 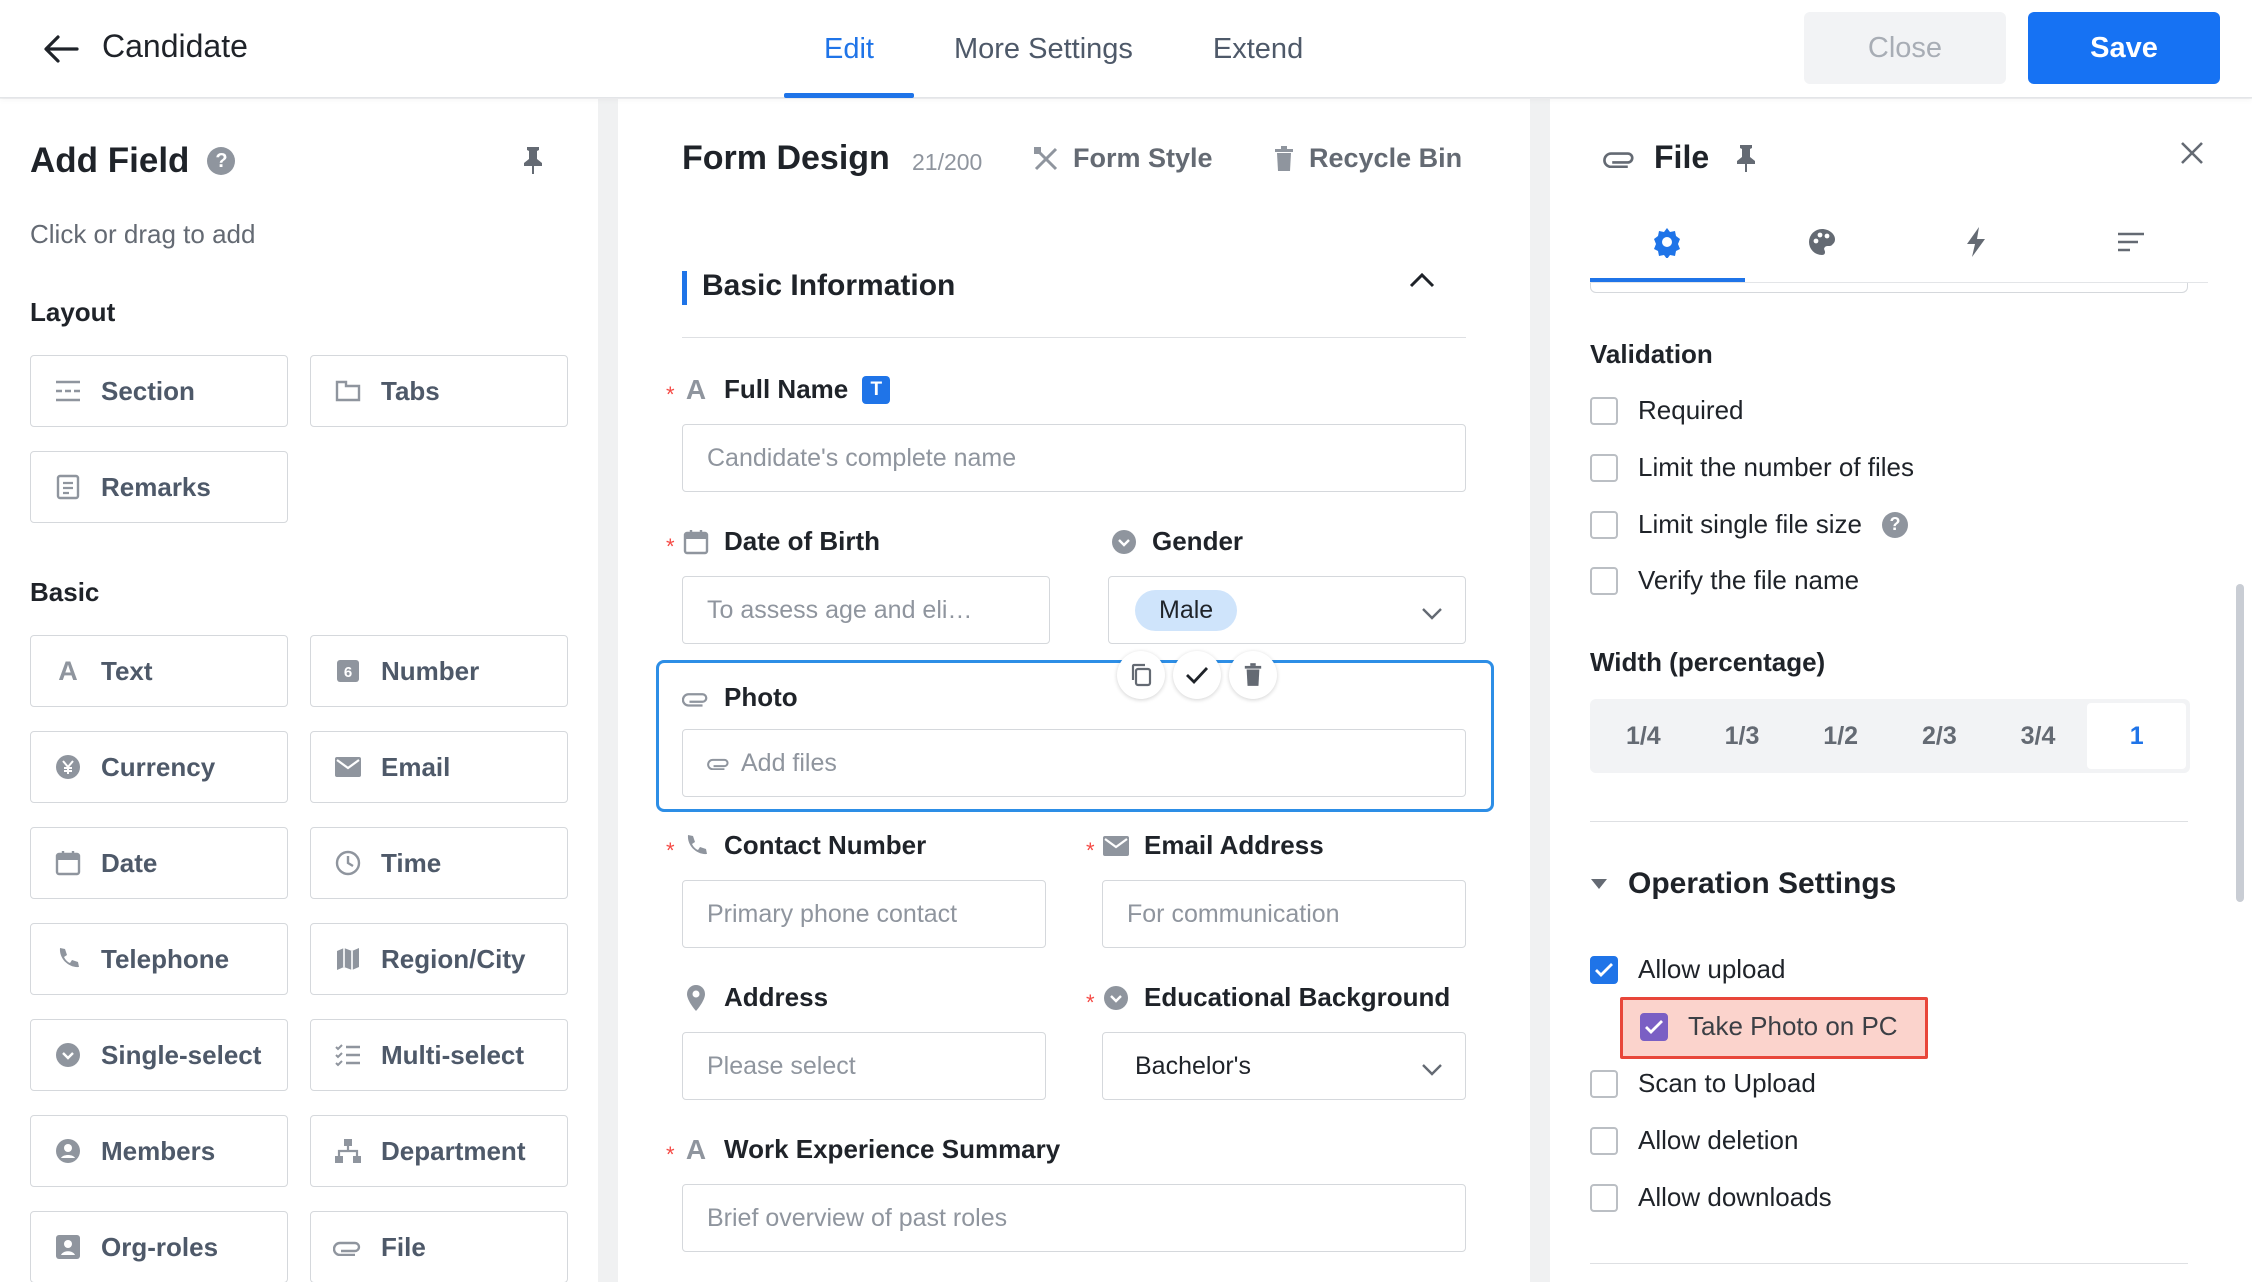 I want to click on field-org-roles-label: Org-roles, so click(x=160, y=1246).